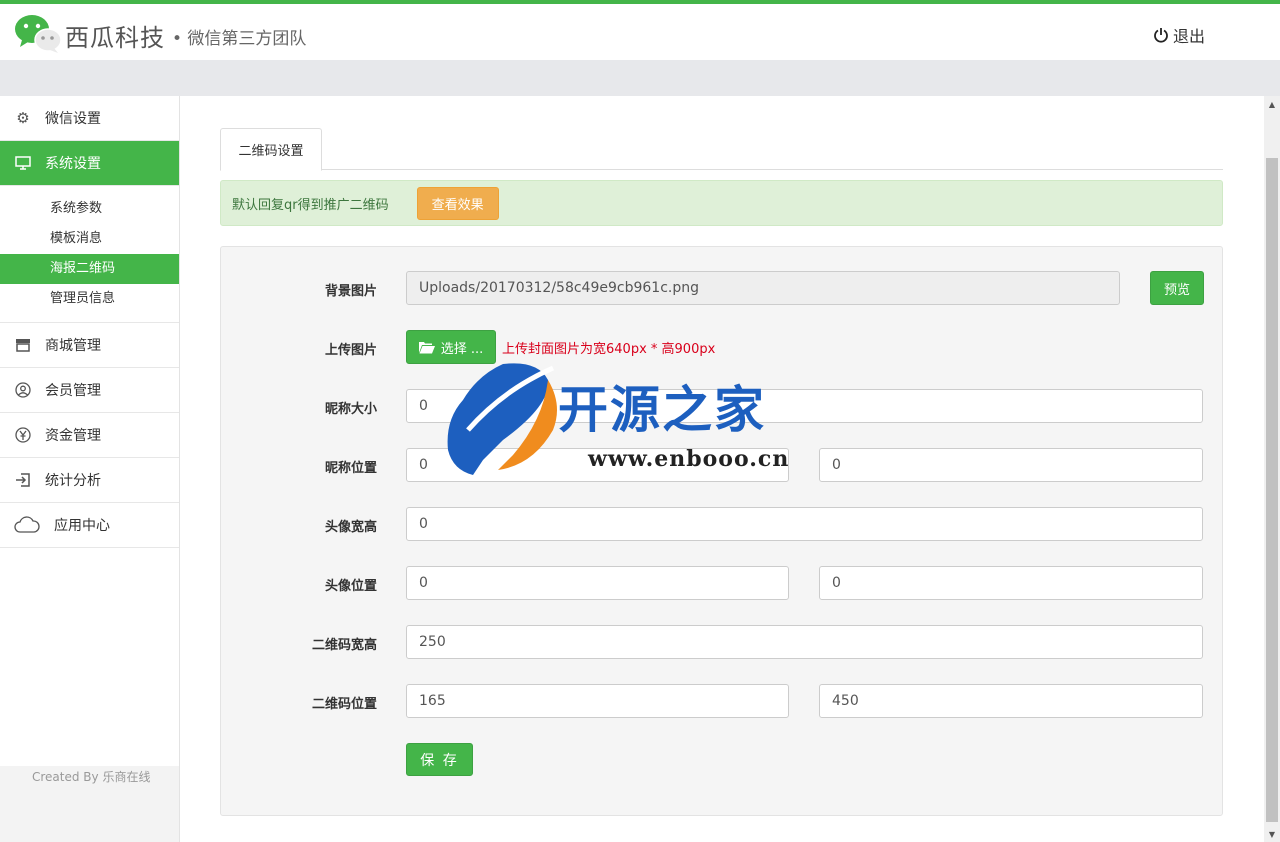 This screenshot has height=842, width=1280. I want to click on store-icon, so click(23, 345).